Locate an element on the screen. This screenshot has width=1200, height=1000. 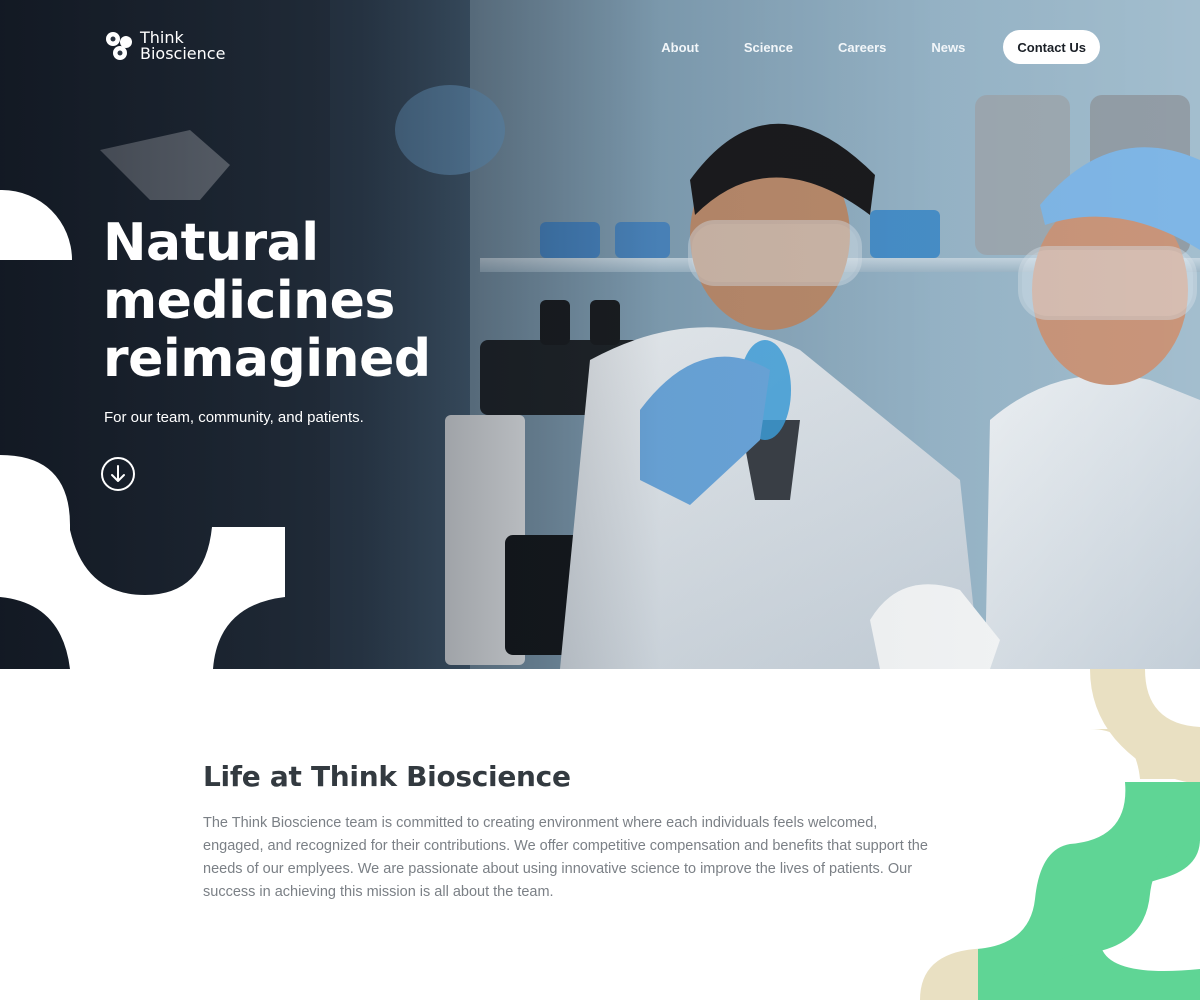
hero-deco-wave-shape is located at coordinates (142, 562).